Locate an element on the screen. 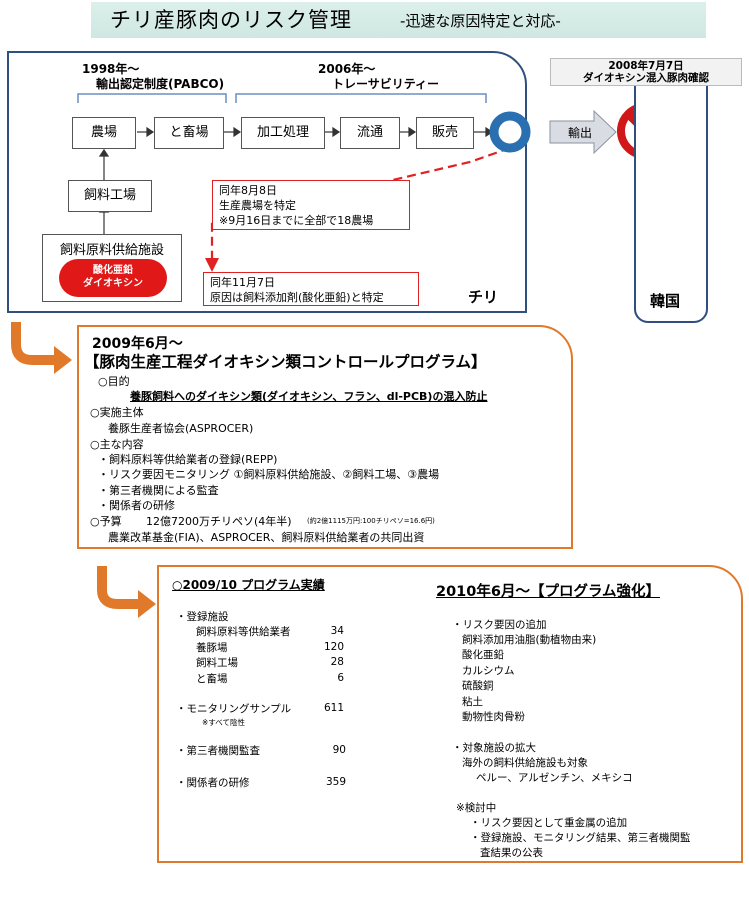 The image size is (749, 899). results-item-value: 28 is located at coordinates (337, 662).